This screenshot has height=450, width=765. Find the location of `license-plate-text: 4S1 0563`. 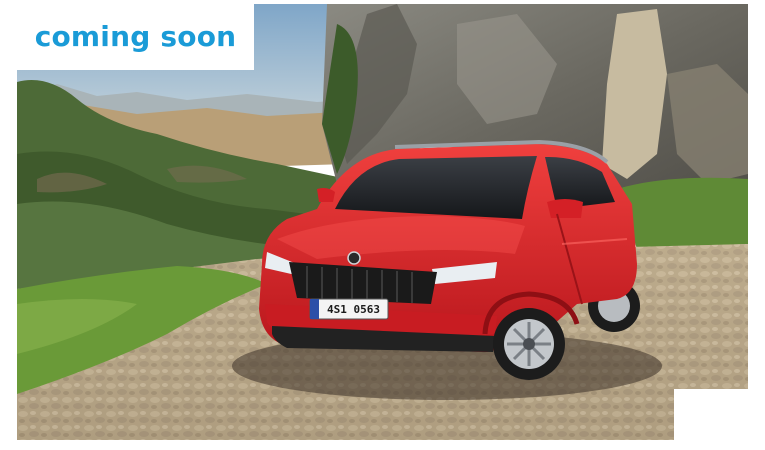

license-plate-text: 4S1 0563 is located at coordinates (353, 309).